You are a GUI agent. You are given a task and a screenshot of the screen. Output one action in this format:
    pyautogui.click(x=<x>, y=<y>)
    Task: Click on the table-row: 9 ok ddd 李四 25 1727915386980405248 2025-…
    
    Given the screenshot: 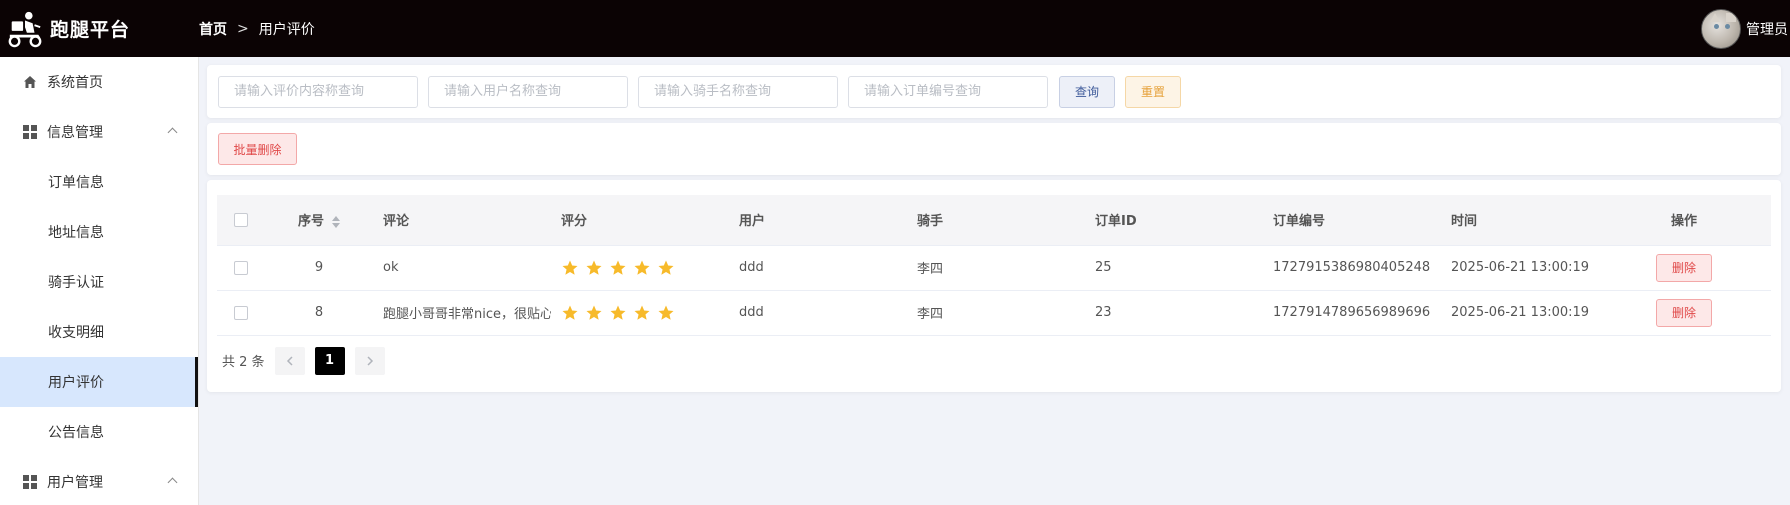 What is the action you would take?
    pyautogui.click(x=994, y=268)
    